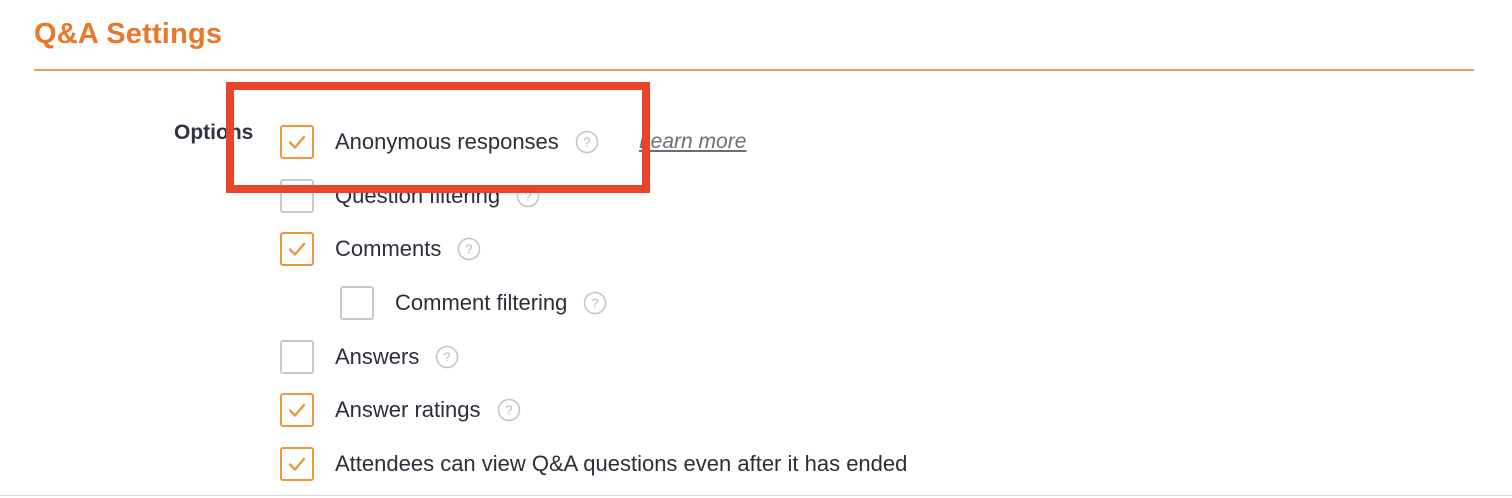 Image resolution: width=1512 pixels, height=498 pixels. Describe the element at coordinates (417, 196) in the screenshot. I see `question-filtering-label: Question filtering` at that location.